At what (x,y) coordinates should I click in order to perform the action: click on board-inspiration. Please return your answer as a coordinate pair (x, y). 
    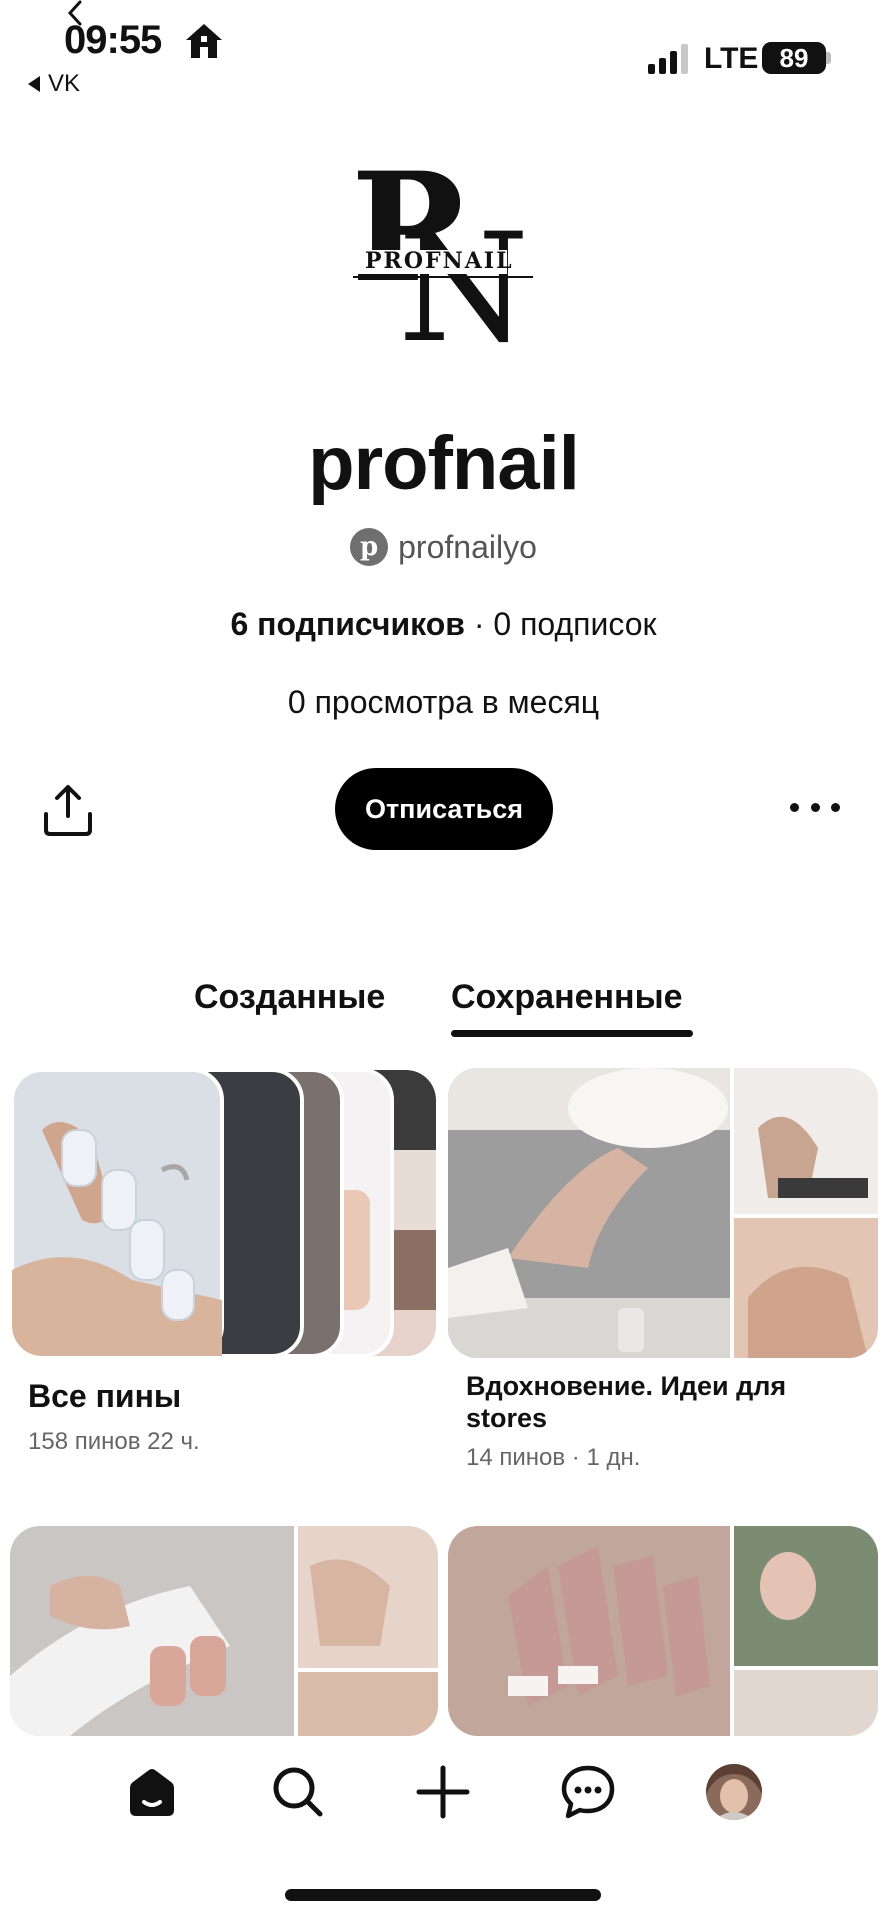
    Looking at the image, I should click on (663, 1213).